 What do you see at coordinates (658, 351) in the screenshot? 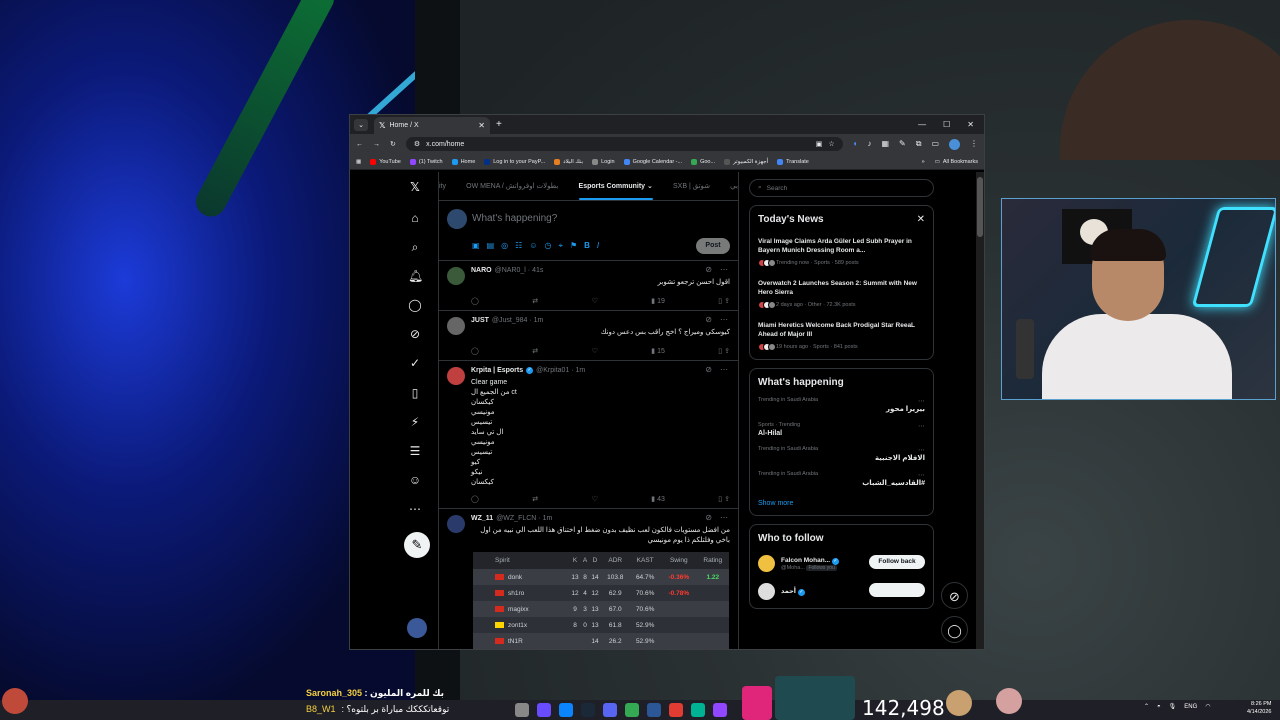
I see `views-icon: ▮ 15` at bounding box center [658, 351].